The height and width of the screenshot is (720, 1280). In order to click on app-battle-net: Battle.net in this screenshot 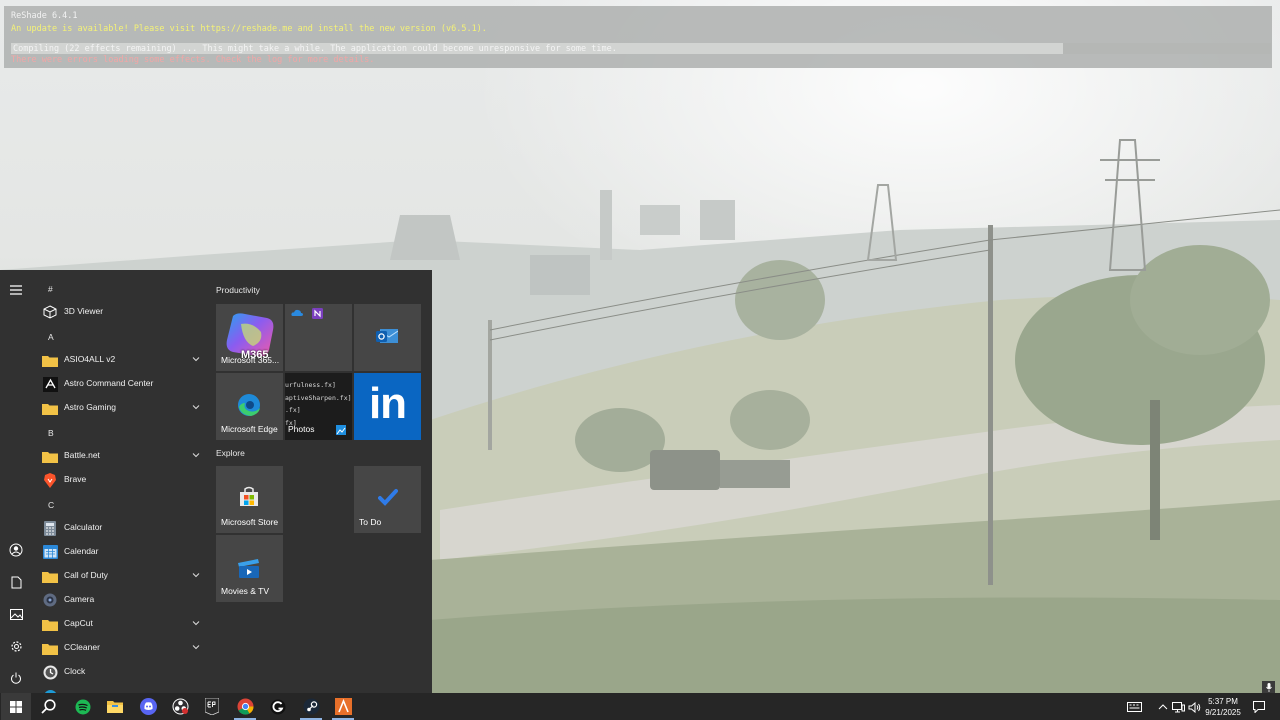, I will do `click(120, 456)`.